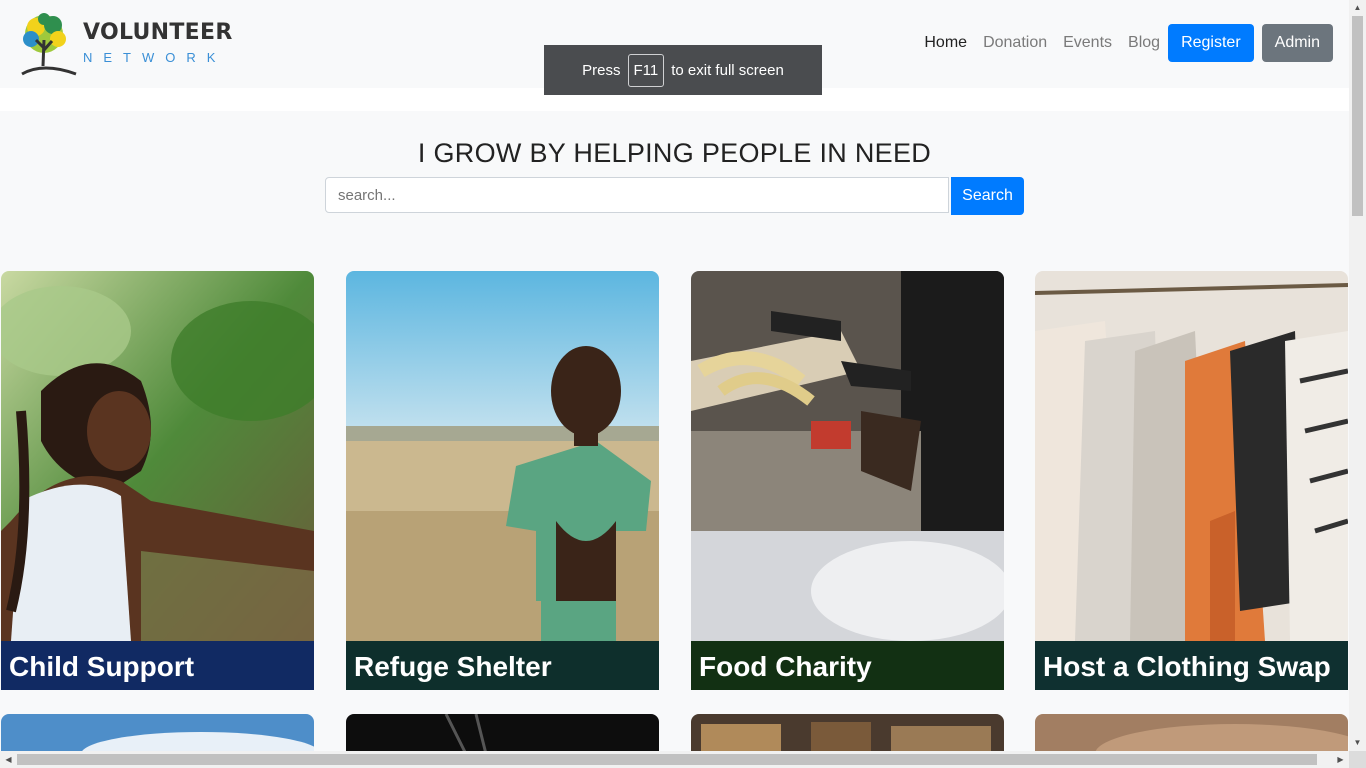 The width and height of the screenshot is (1366, 768). Describe the element at coordinates (1357, 8) in the screenshot. I see `scroll-up-arrow-icon: ▲` at that location.